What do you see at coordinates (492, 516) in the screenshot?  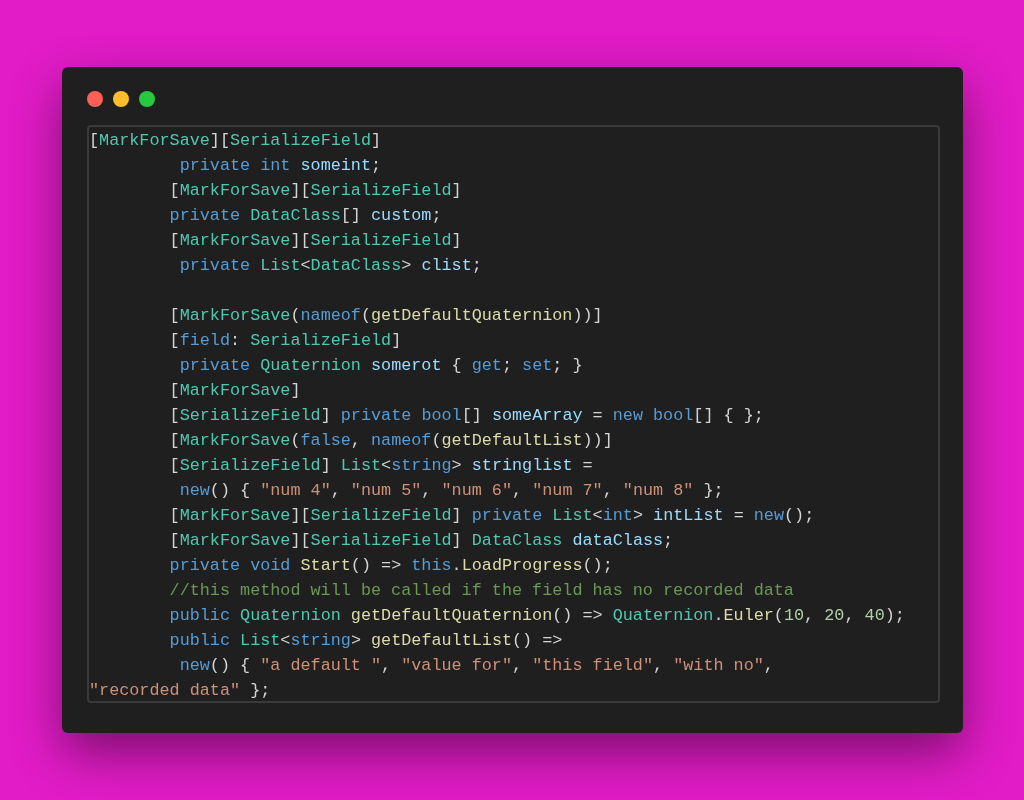 I see `code-line: [MarkForSave][SerializeField] private List<int> intList = new();` at bounding box center [492, 516].